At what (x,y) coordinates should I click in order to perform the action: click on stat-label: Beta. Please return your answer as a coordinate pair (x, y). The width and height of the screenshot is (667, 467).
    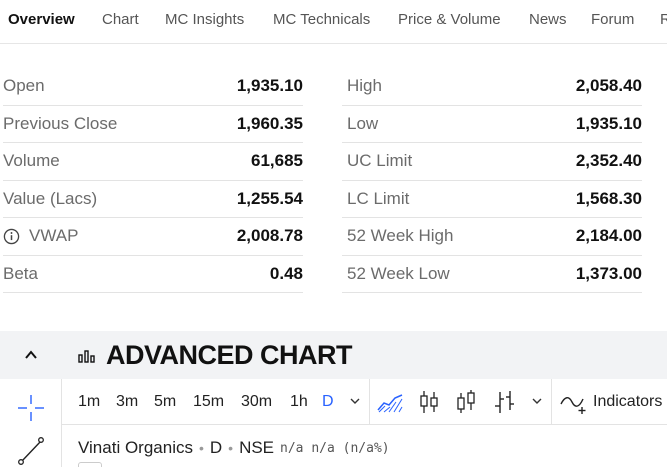
    Looking at the image, I should click on (20, 273).